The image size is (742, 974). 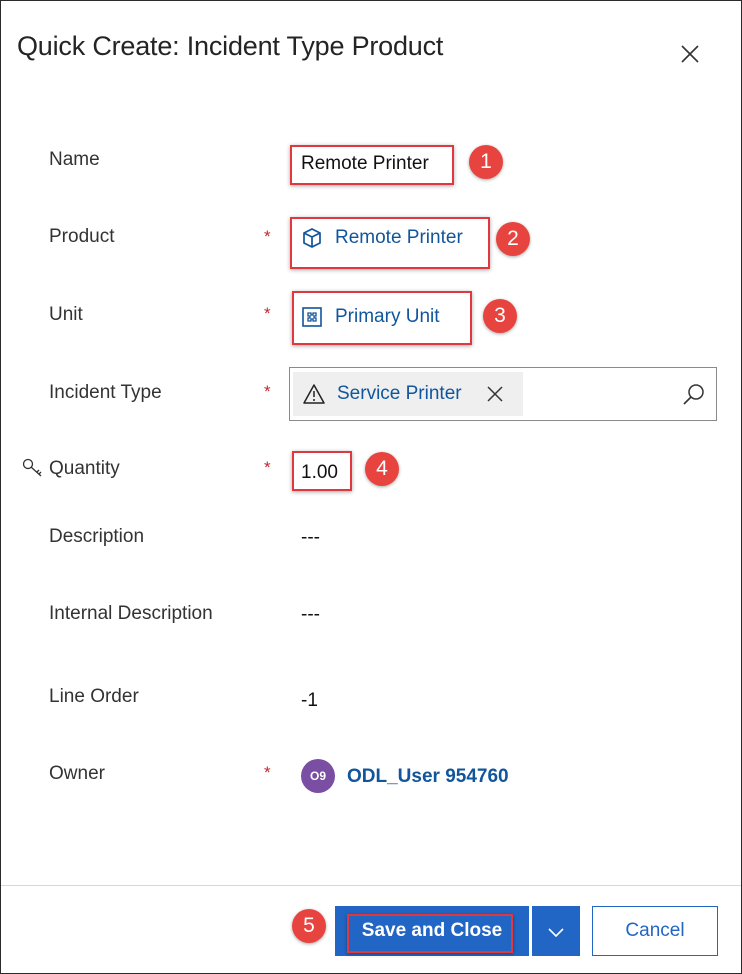 What do you see at coordinates (230, 46) in the screenshot?
I see `dialog-title: Quick Create: Incident Type Product` at bounding box center [230, 46].